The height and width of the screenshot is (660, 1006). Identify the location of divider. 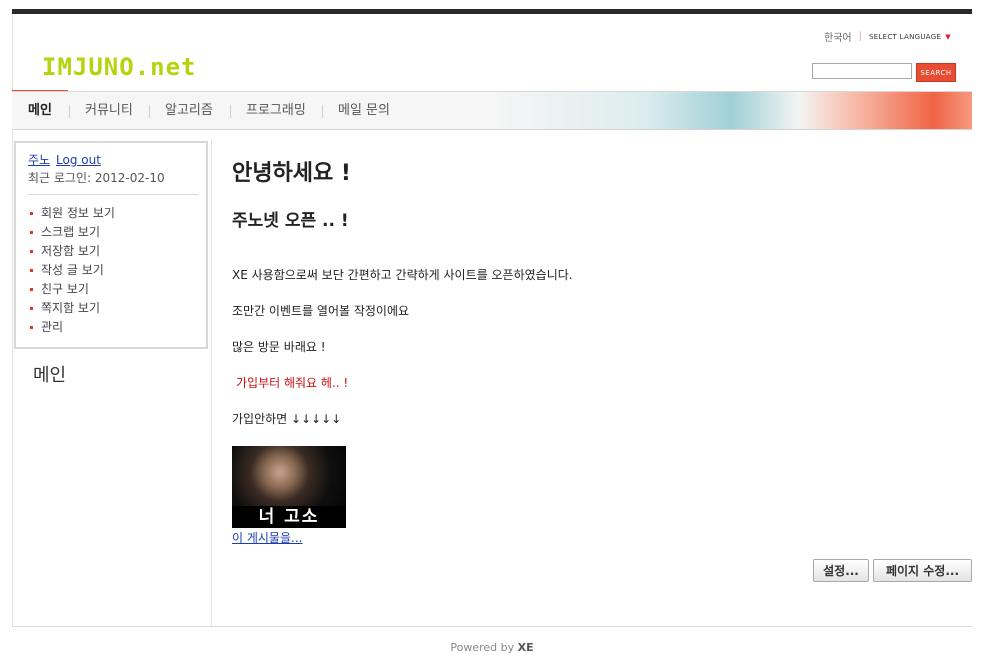
(113, 194).